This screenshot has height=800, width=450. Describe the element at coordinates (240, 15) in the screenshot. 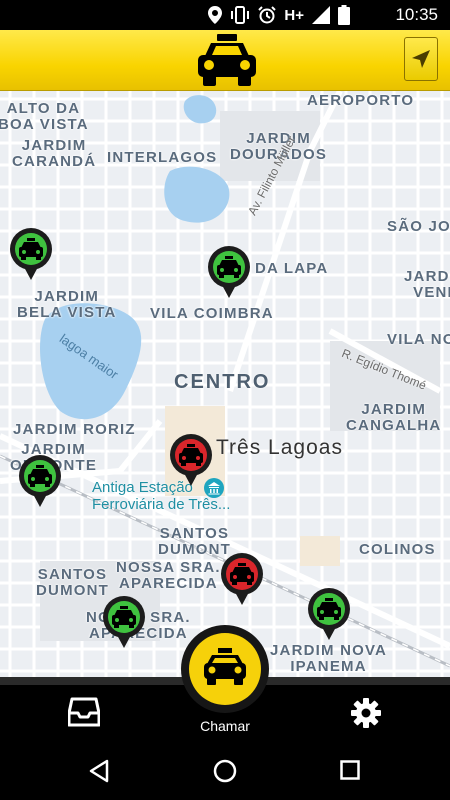

I see `vibrate-icon` at that location.